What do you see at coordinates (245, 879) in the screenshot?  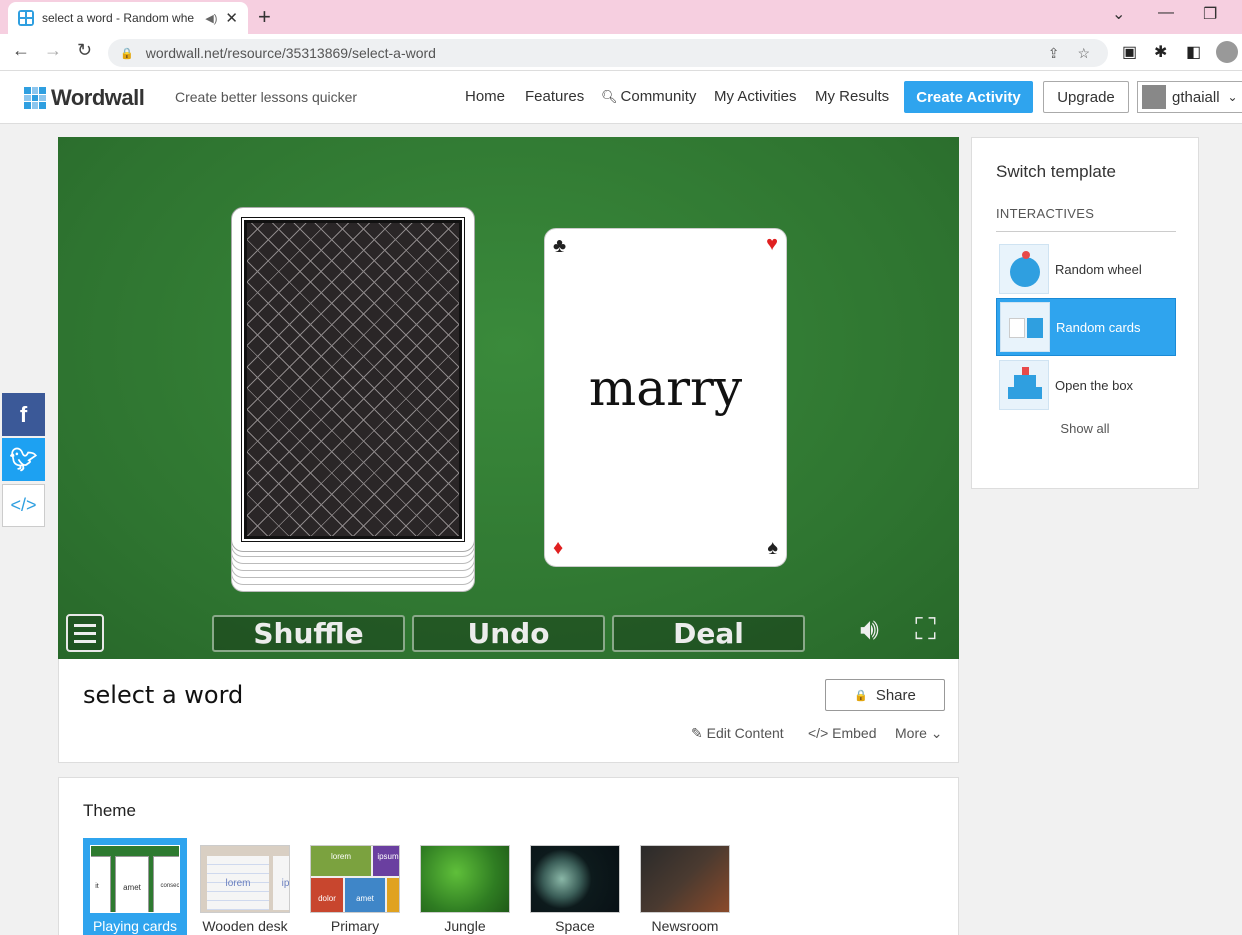 I see `theme-thumb: lorem ips` at bounding box center [245, 879].